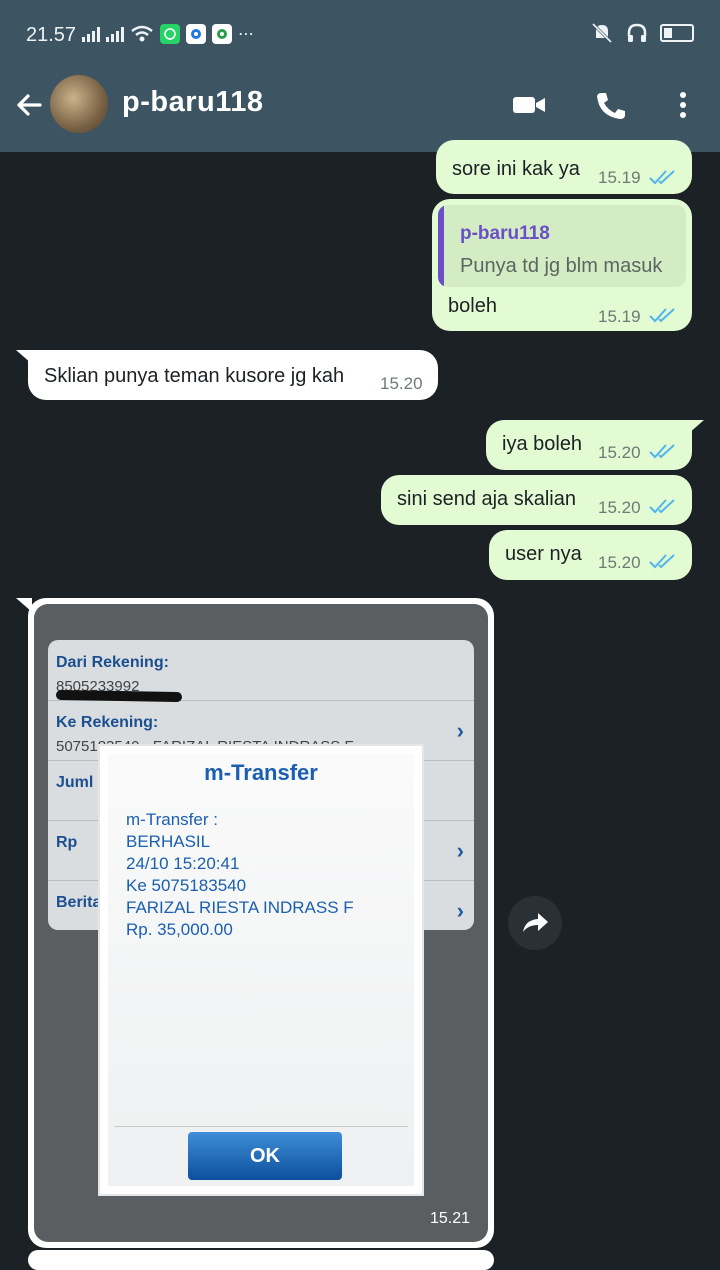  What do you see at coordinates (486, 499) in the screenshot?
I see `message-text: sini send aja skalian` at bounding box center [486, 499].